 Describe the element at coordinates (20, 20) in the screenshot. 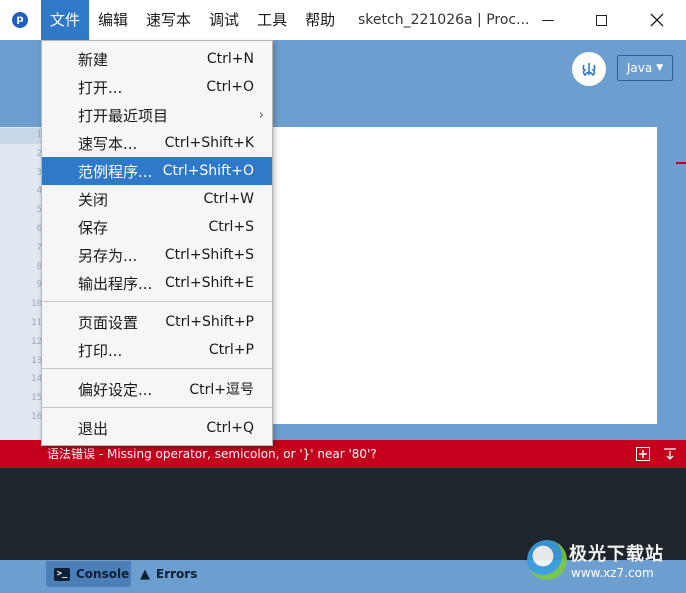

I see `processing-logo-icon: p` at that location.